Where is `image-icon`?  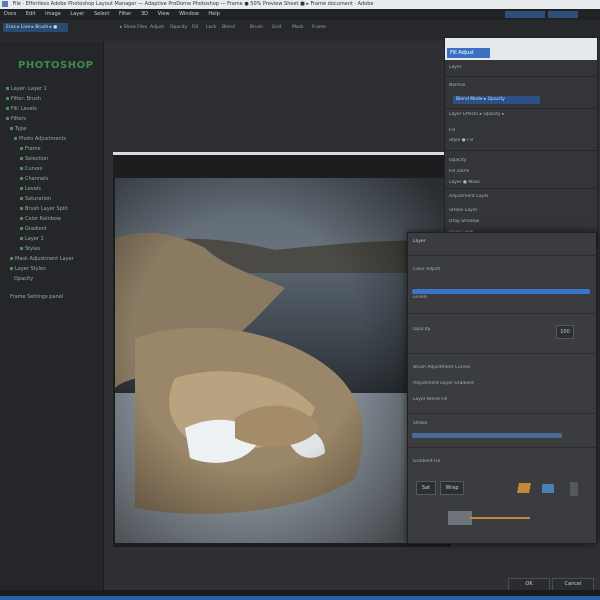 image-icon is located at coordinates (548, 488).